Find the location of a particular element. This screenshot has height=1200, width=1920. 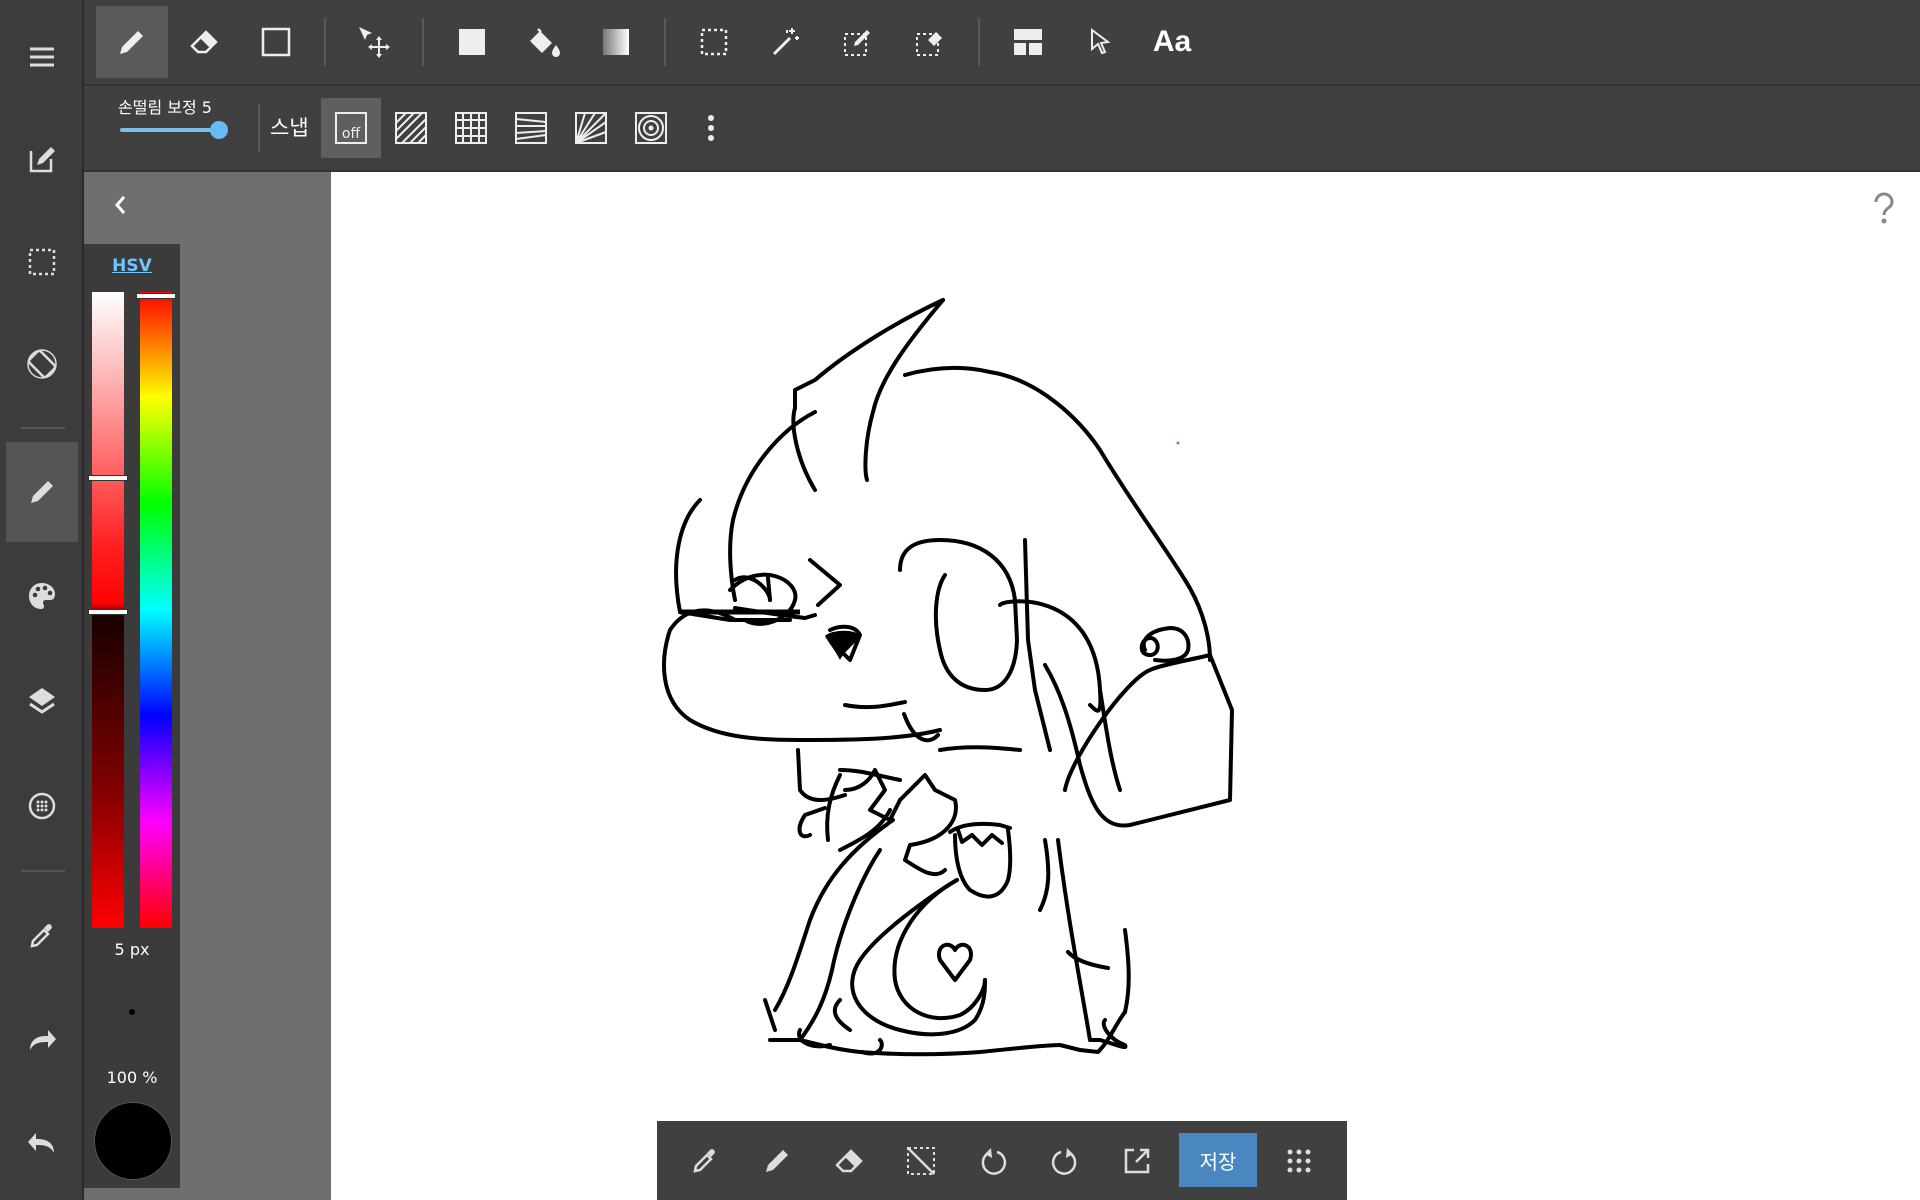

brush-size-label: 5 px is located at coordinates (132, 949).